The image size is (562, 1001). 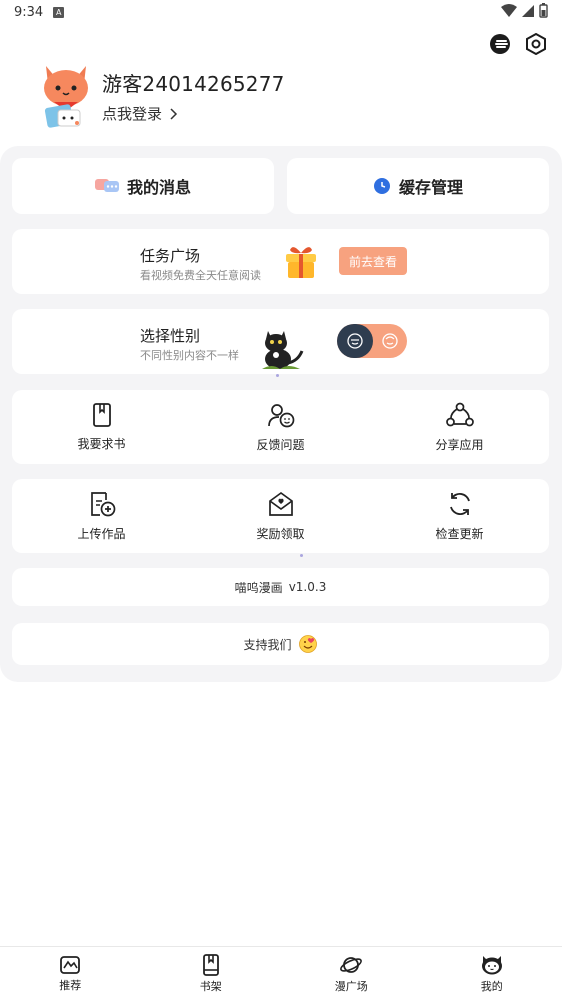 What do you see at coordinates (158, 187) in the screenshot?
I see `messages-label: 我的消息` at bounding box center [158, 187].